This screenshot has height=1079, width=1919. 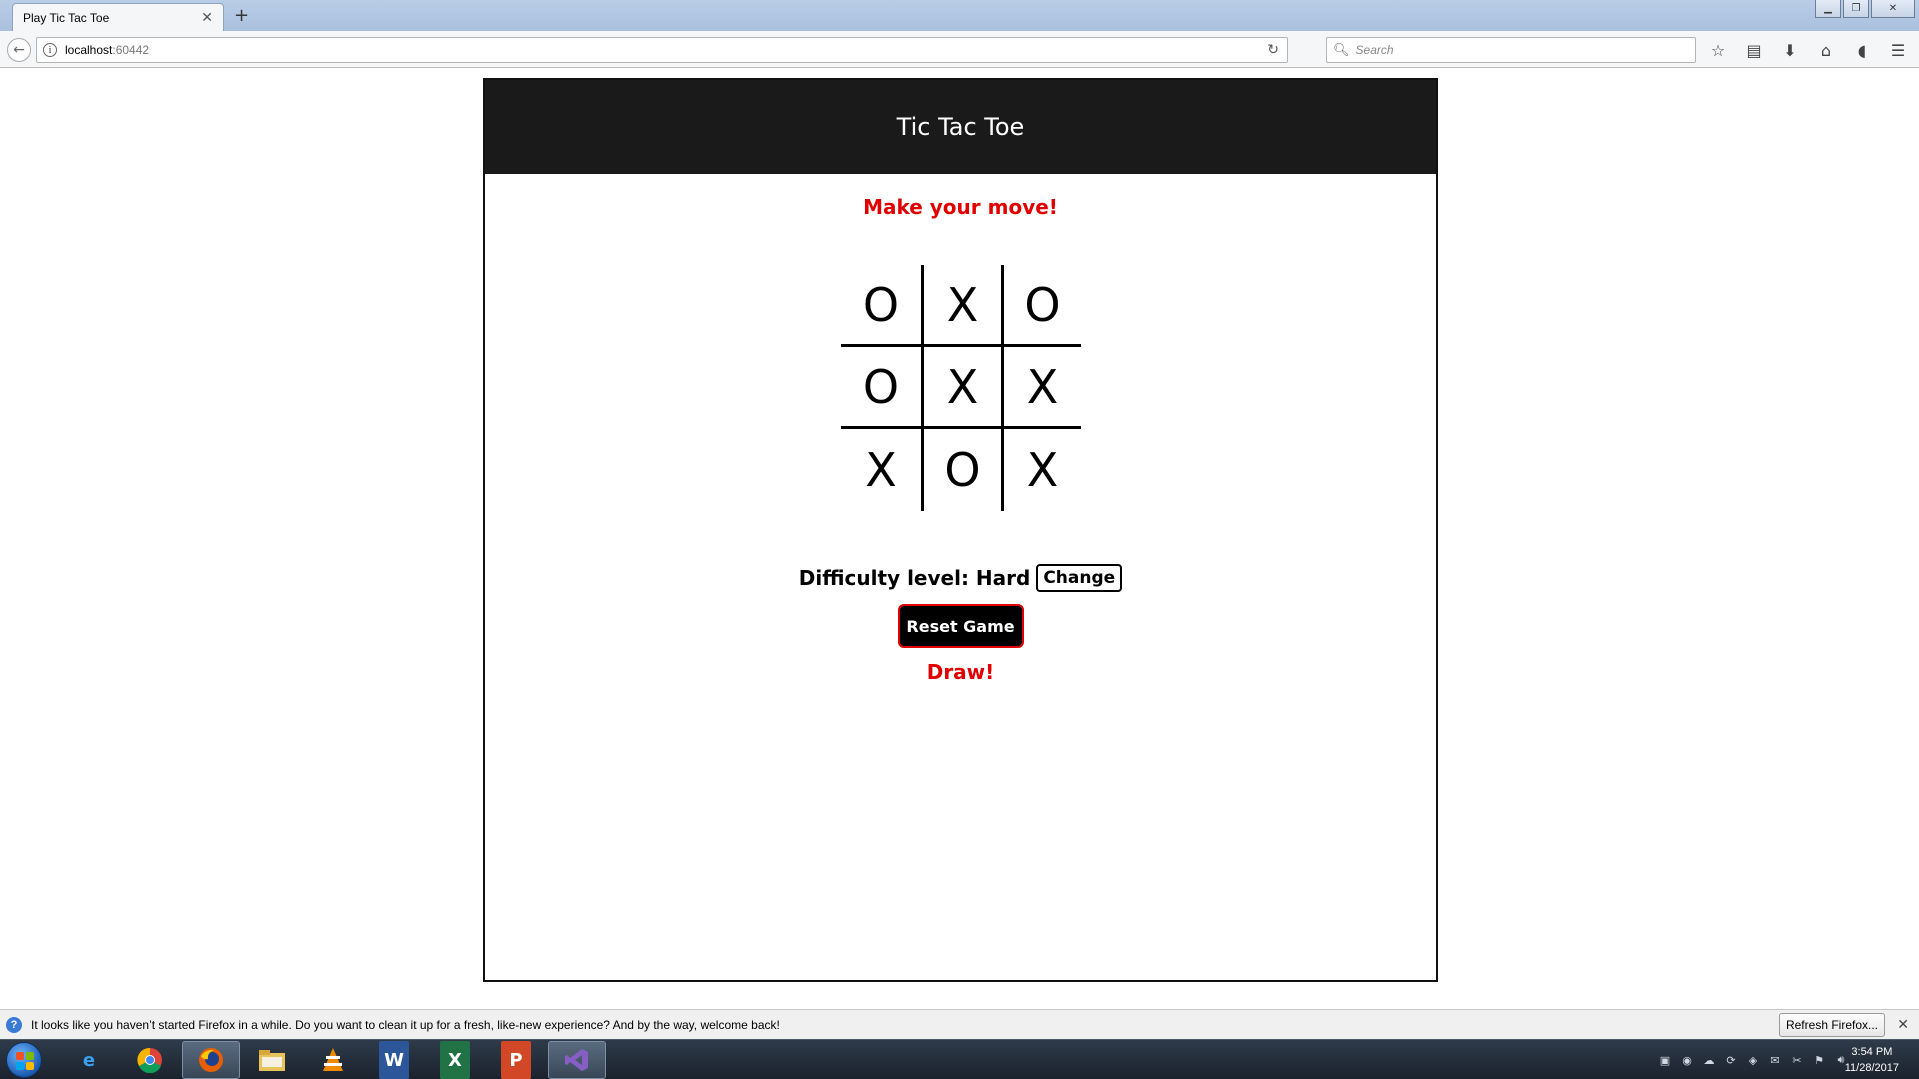 What do you see at coordinates (1687, 1060) in the screenshot?
I see `tray-help-icon: ◉` at bounding box center [1687, 1060].